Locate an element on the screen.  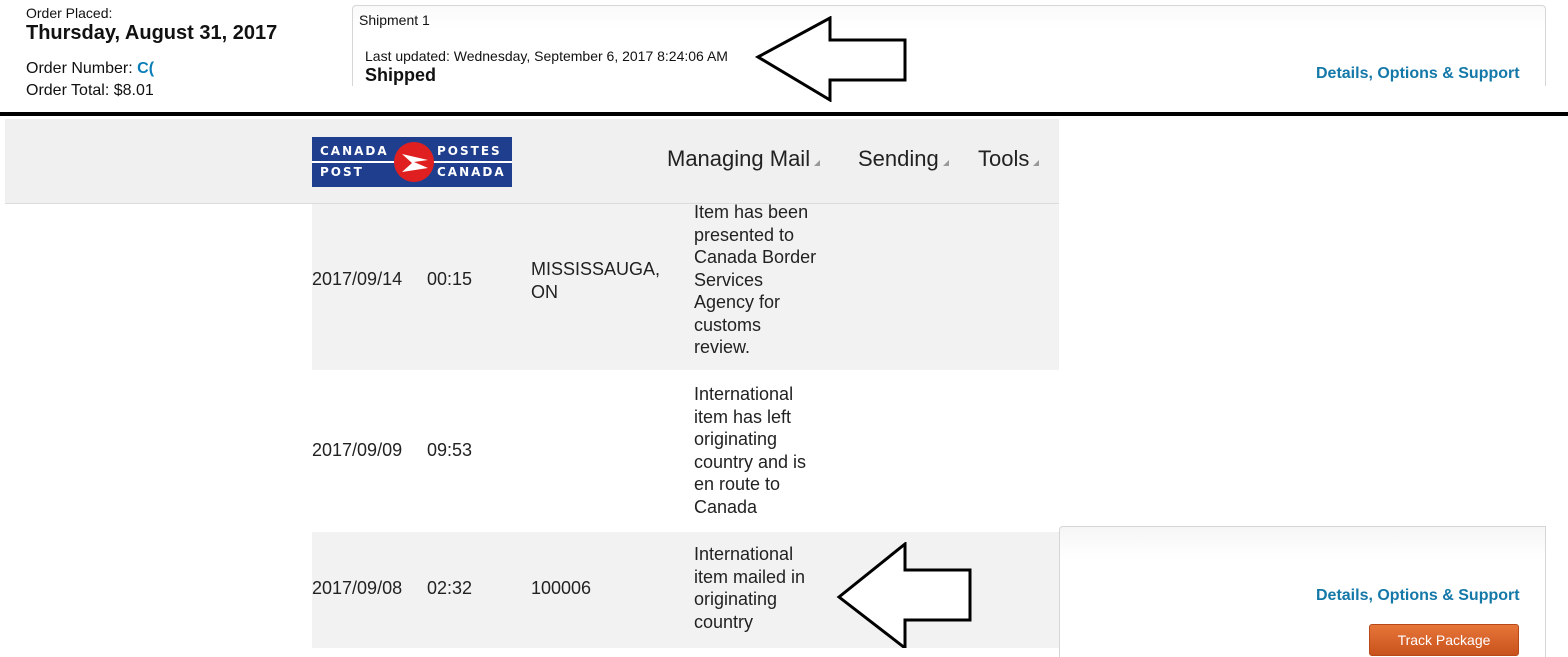
annotation-arrow-top is located at coordinates (831, 59).